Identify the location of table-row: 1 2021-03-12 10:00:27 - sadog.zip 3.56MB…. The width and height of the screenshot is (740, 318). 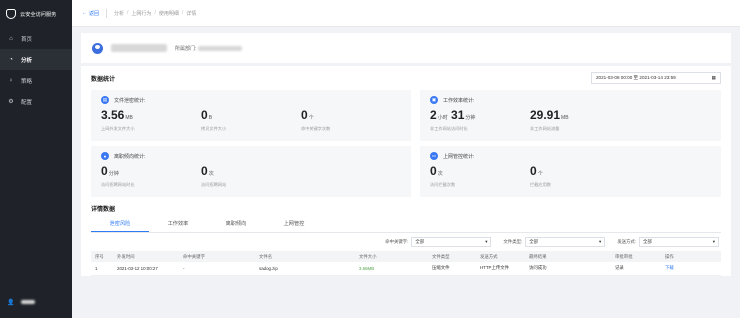
(406, 269).